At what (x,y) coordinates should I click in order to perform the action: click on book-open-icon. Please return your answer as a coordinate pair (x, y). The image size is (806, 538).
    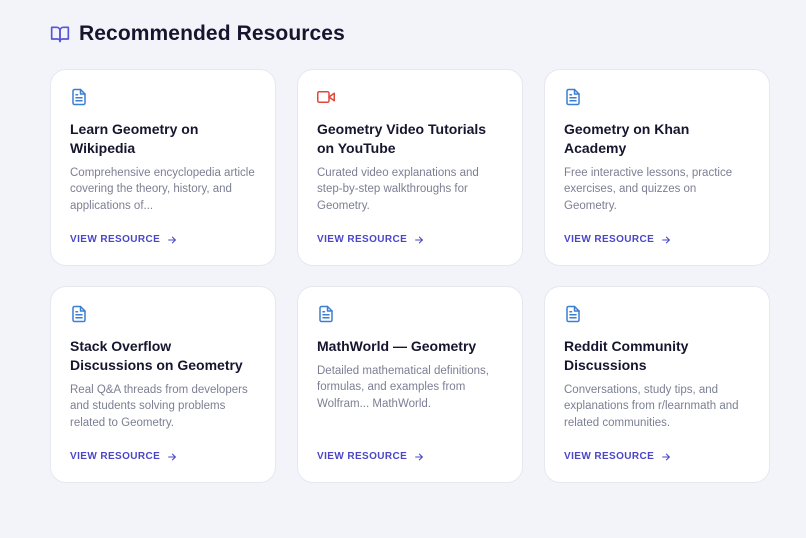
    Looking at the image, I should click on (60, 34).